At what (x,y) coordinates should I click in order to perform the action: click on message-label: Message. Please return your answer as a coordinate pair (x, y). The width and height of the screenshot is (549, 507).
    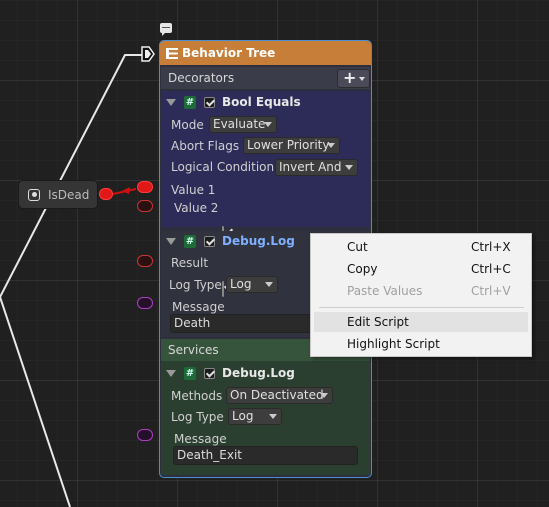
    Looking at the image, I should click on (198, 307).